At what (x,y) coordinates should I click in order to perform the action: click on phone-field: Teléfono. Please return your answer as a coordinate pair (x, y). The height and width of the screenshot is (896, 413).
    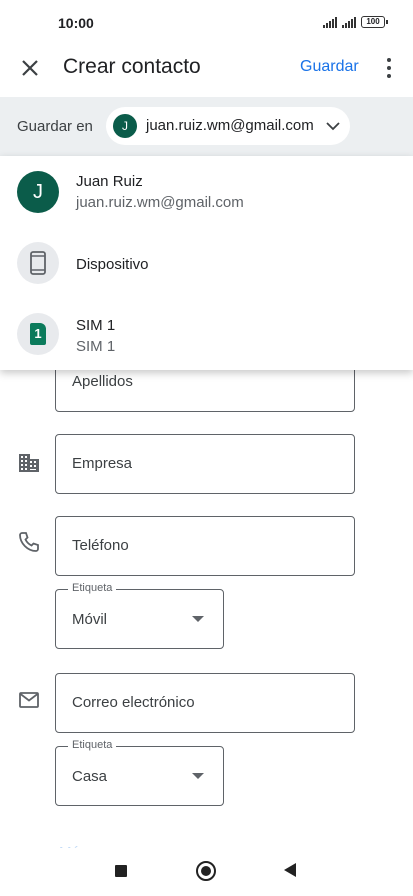
    Looking at the image, I should click on (205, 546).